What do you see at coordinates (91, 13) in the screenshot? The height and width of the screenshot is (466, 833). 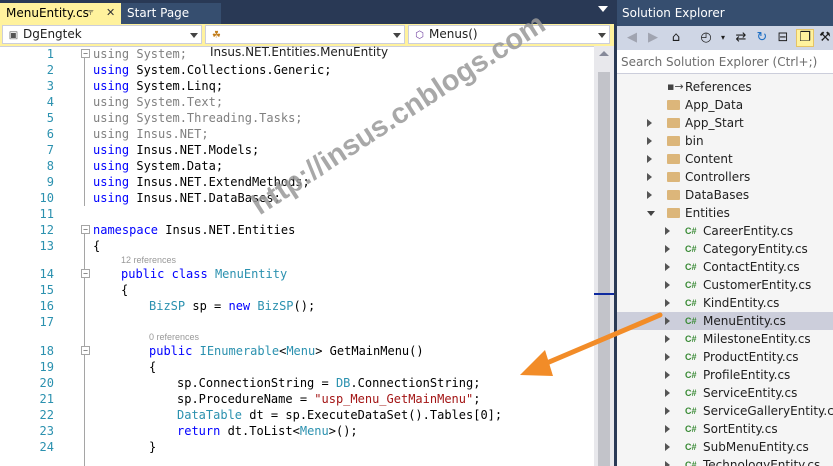 I see `pin-icon: ⫧` at bounding box center [91, 13].